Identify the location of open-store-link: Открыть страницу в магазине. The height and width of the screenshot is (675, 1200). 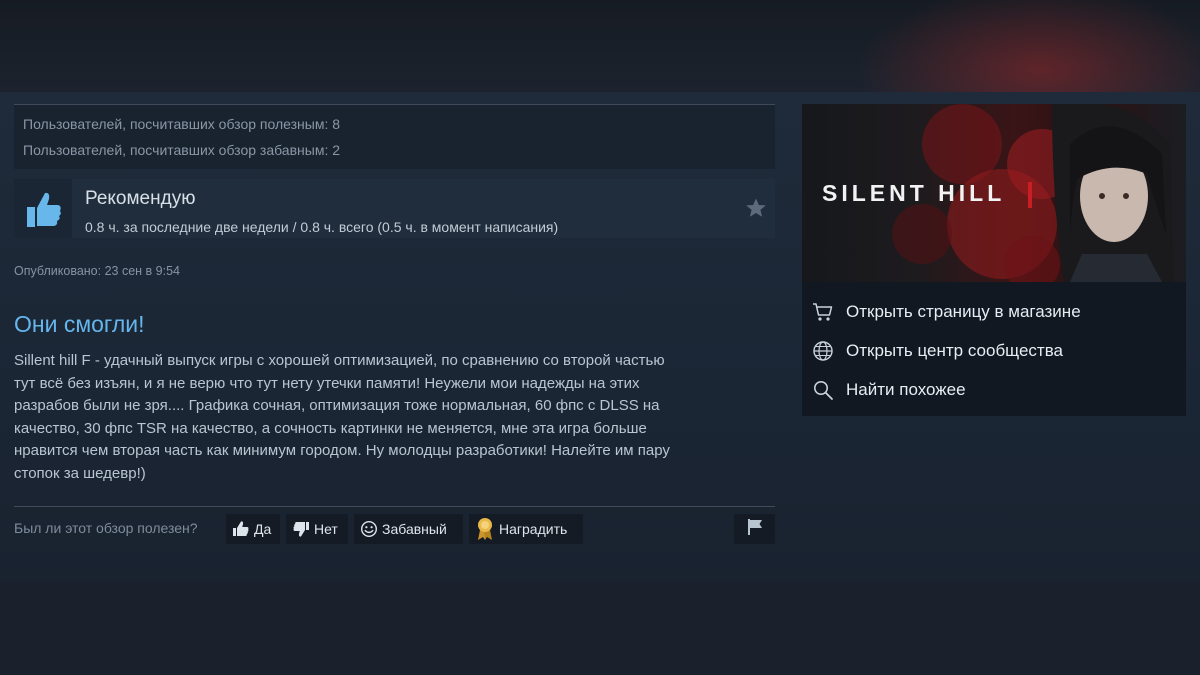
(946, 312).